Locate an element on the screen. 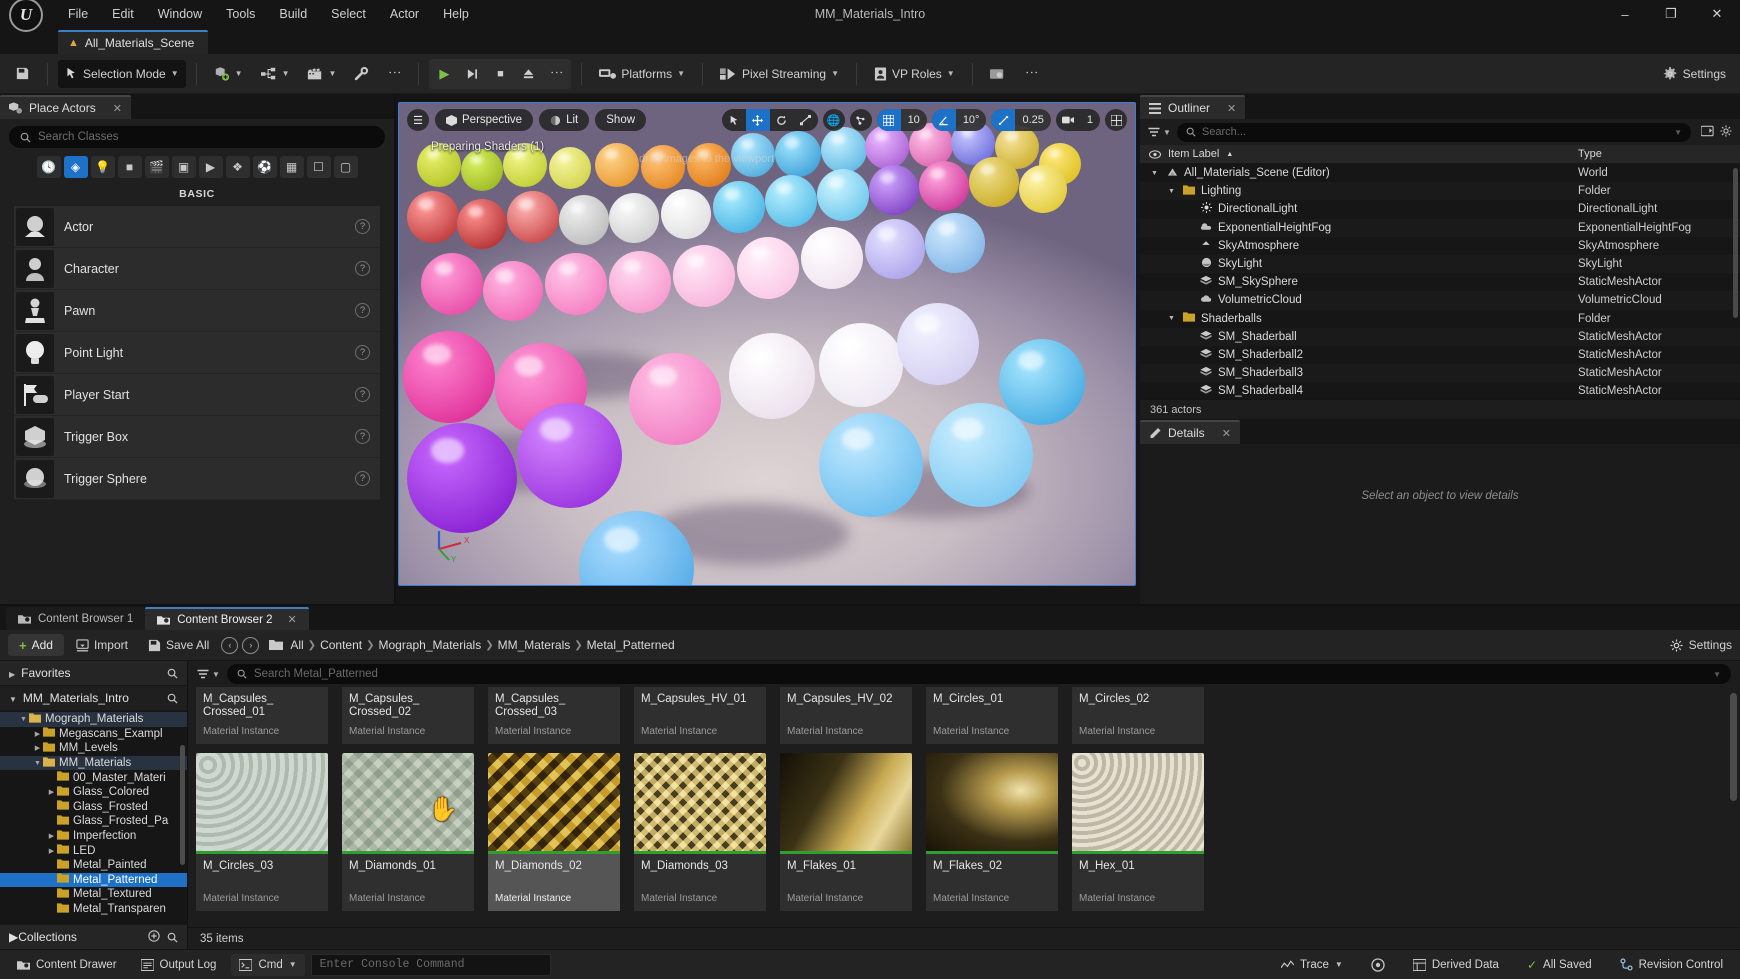 This screenshot has width=1740, height=979. add-actor-icon: ▼ is located at coordinates (228, 74).